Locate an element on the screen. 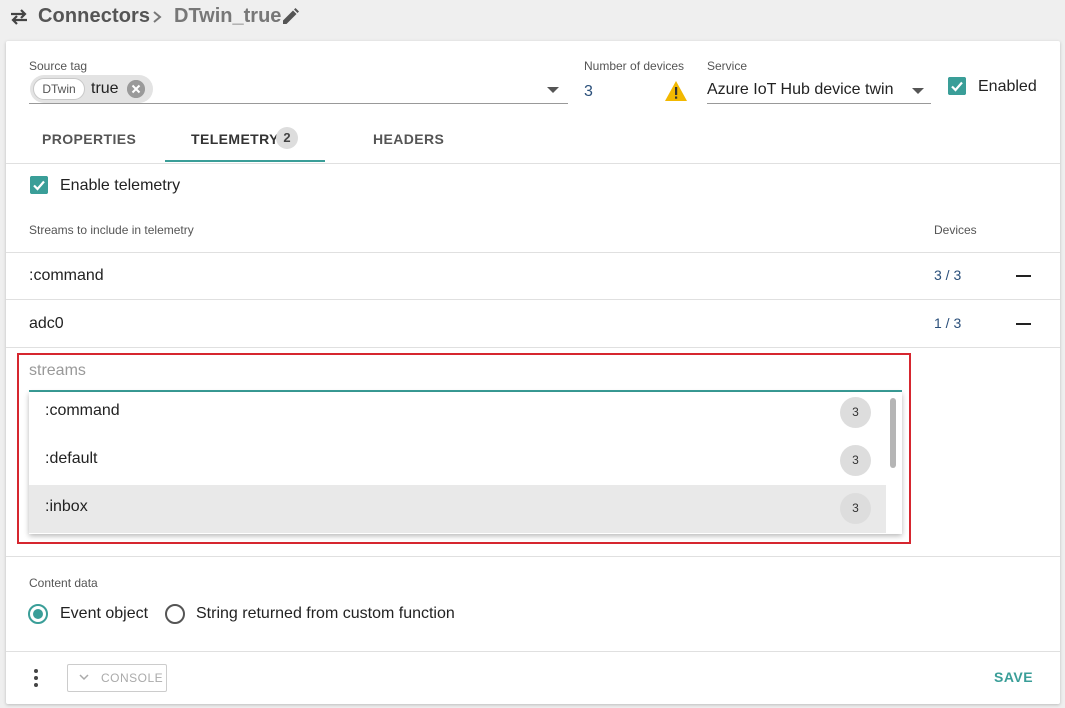  source-tag-chip-key: DTwin is located at coordinates (59, 89).